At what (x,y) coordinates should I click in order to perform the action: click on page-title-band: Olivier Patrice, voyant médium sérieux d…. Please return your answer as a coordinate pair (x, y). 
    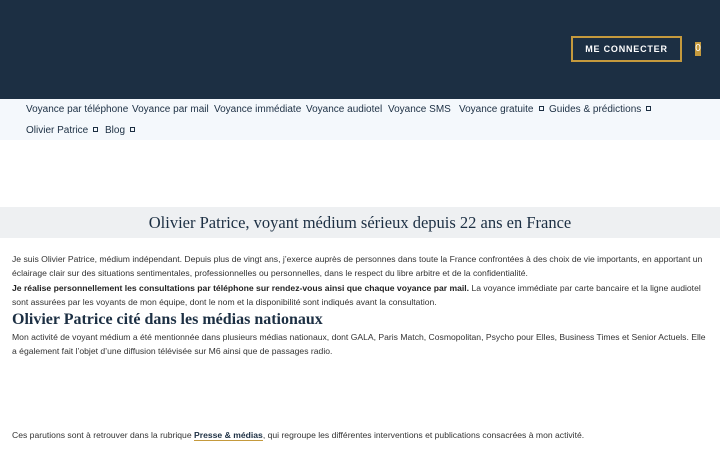
    Looking at the image, I should click on (360, 222).